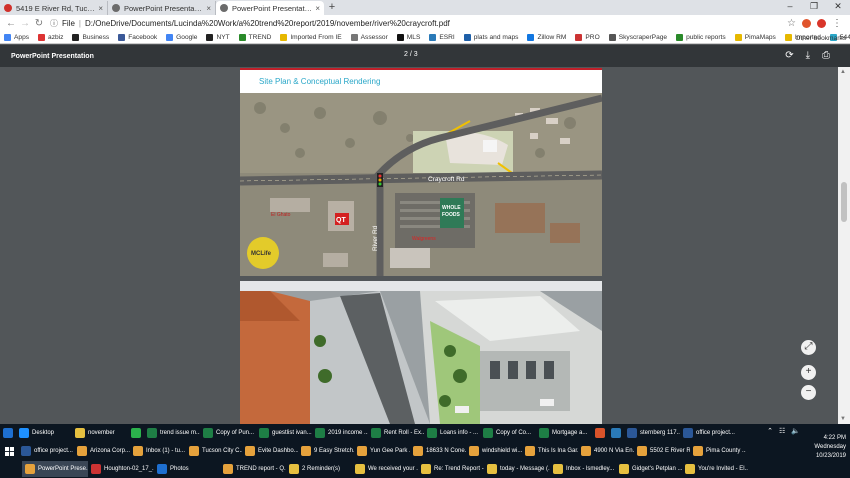  Describe the element at coordinates (490, 37) in the screenshot. I see `bookmark-item: plats and maps` at that location.